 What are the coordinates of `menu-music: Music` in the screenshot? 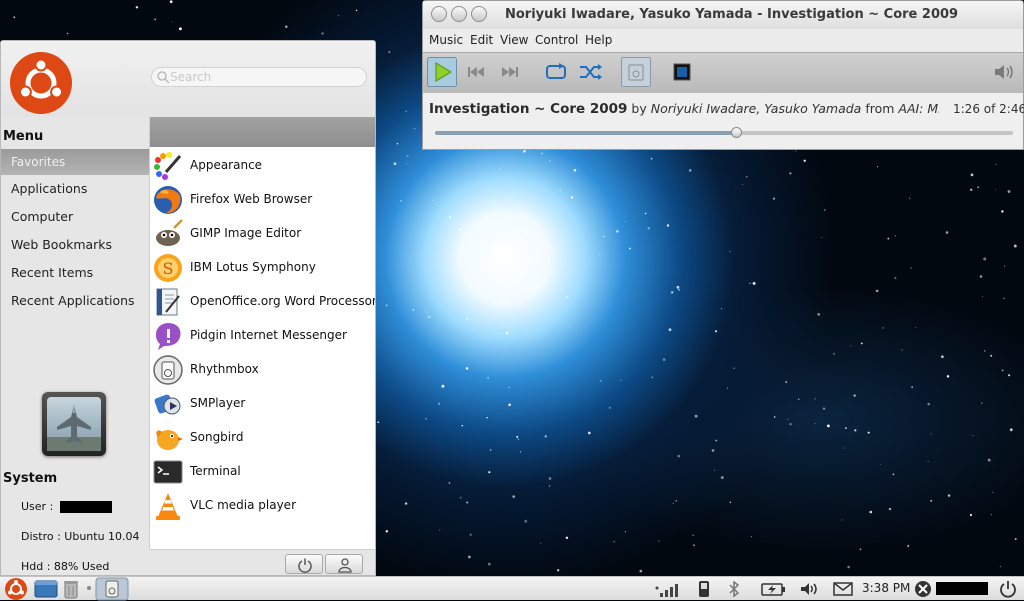 It's located at (446, 40).